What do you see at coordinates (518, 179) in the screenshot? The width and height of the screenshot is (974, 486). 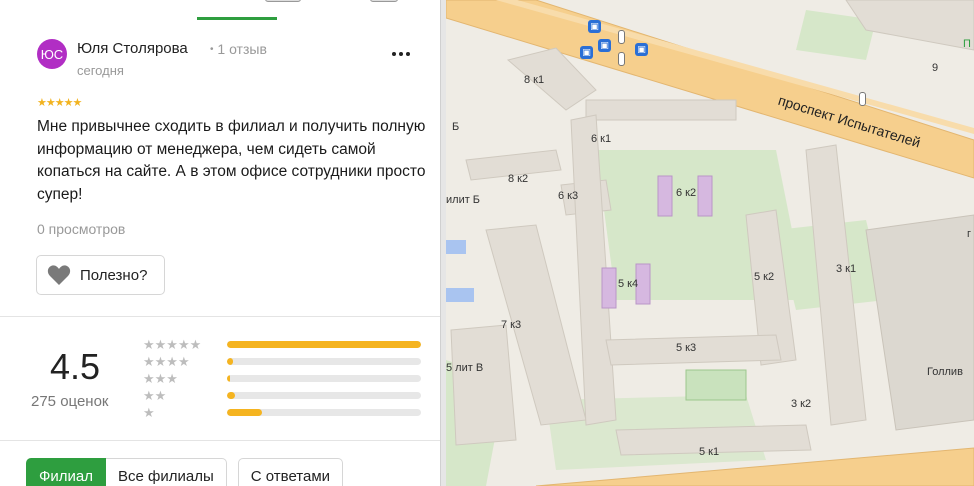 I see `building-label: 8 к2` at bounding box center [518, 179].